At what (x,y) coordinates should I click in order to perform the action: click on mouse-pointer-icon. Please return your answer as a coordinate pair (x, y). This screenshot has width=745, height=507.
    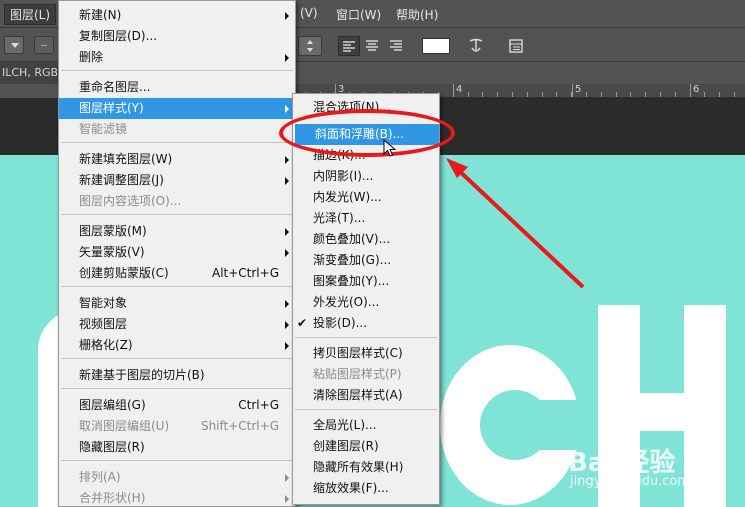
    Looking at the image, I should click on (390, 148).